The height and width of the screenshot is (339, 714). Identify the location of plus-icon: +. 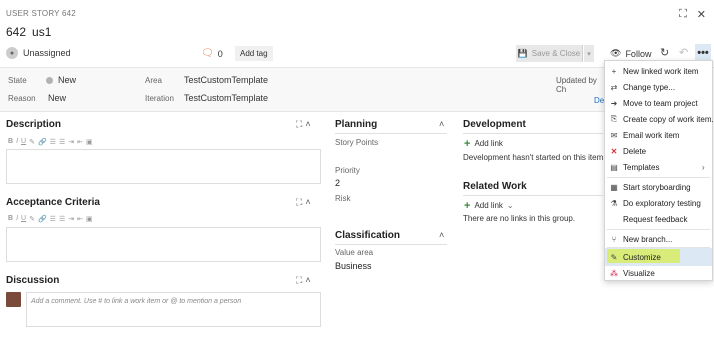
(614, 71).